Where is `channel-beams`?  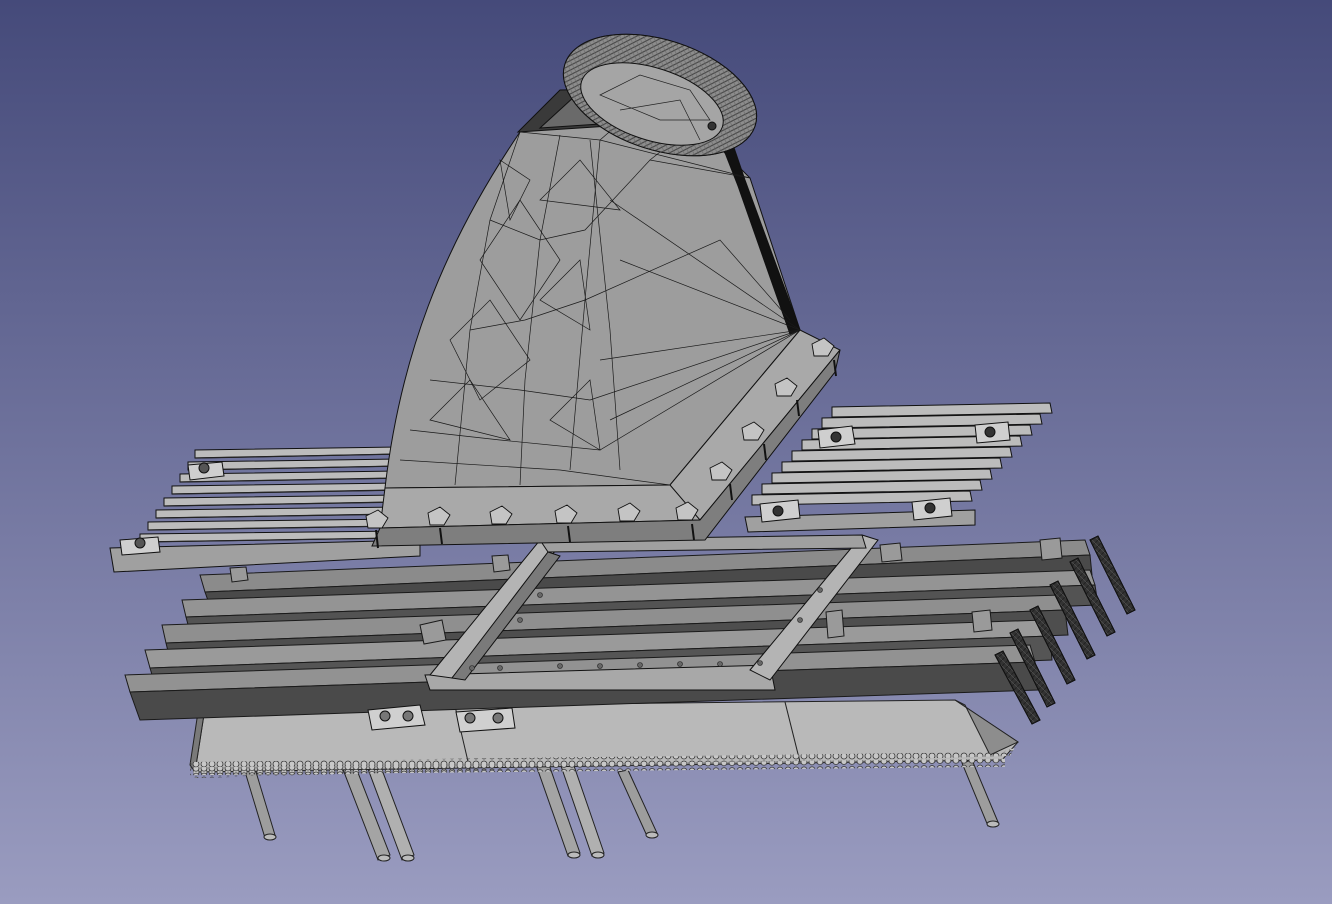 channel-beams is located at coordinates (611, 629).